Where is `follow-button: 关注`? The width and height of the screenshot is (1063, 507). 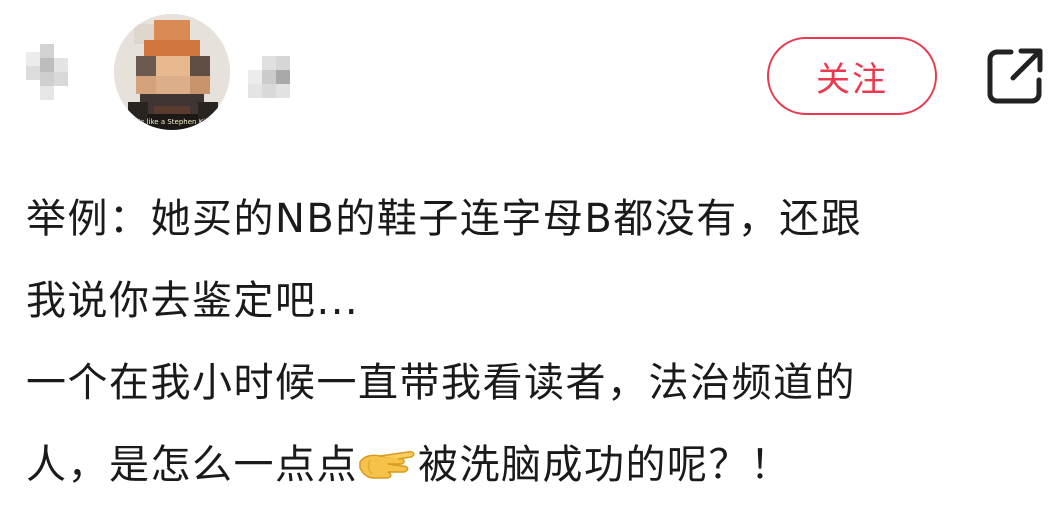 follow-button: 关注 is located at coordinates (852, 76).